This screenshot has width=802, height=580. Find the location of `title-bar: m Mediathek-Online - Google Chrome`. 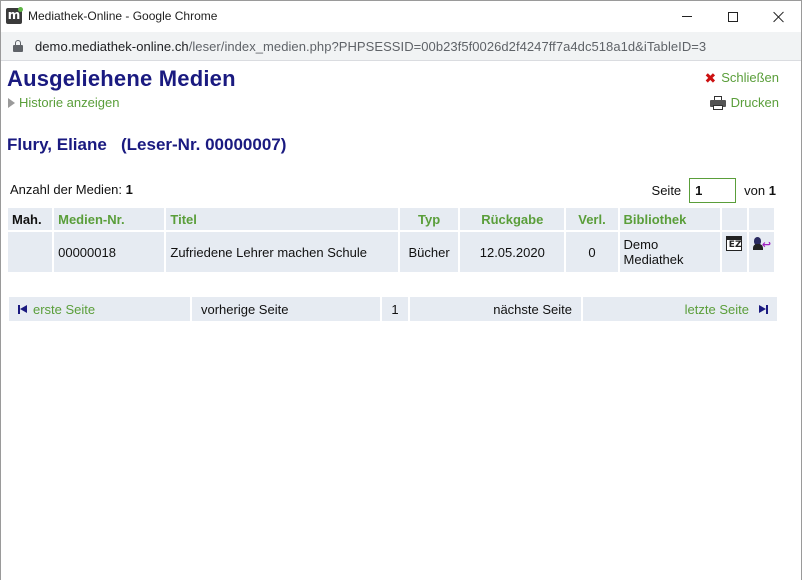

title-bar: m Mediathek-Online - Google Chrome is located at coordinates (401, 16).